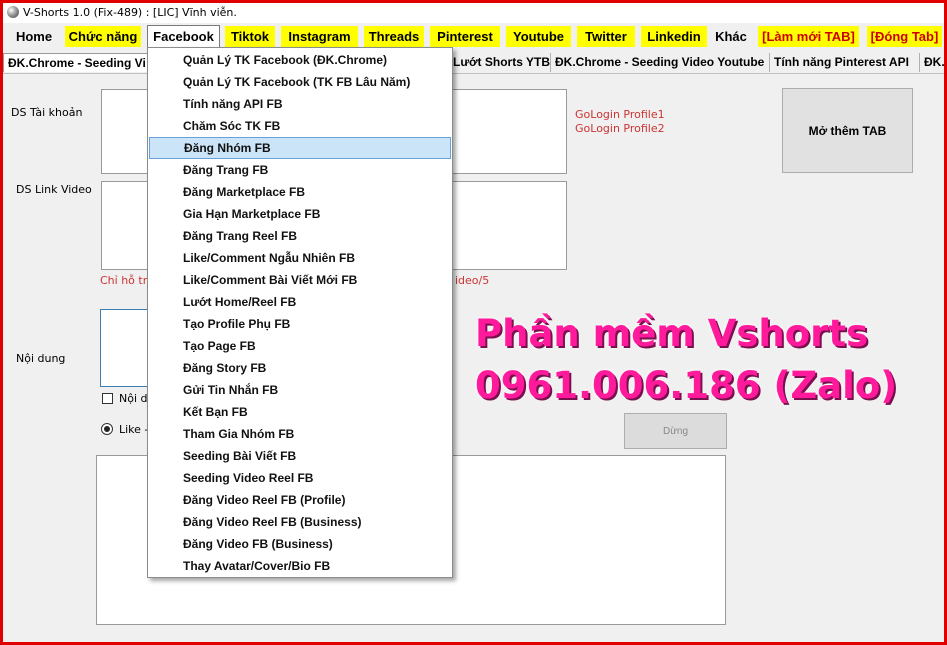  I want to click on menu-twitter: Twitter, so click(606, 36).